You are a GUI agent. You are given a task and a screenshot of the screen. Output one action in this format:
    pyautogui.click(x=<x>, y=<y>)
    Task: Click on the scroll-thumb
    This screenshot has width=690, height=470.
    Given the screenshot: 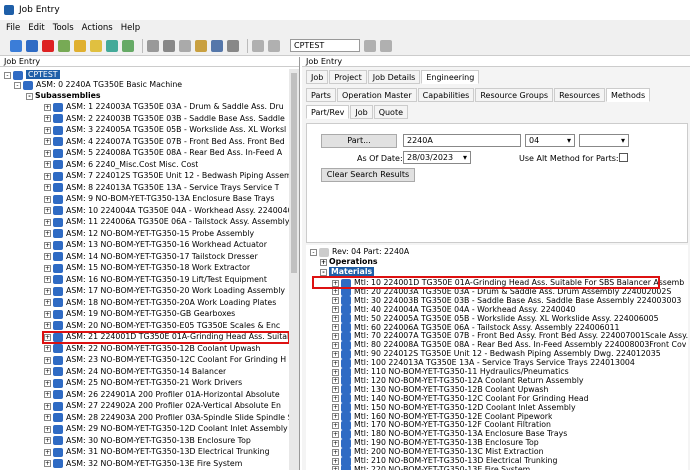 What is the action you would take?
    pyautogui.click(x=294, y=173)
    